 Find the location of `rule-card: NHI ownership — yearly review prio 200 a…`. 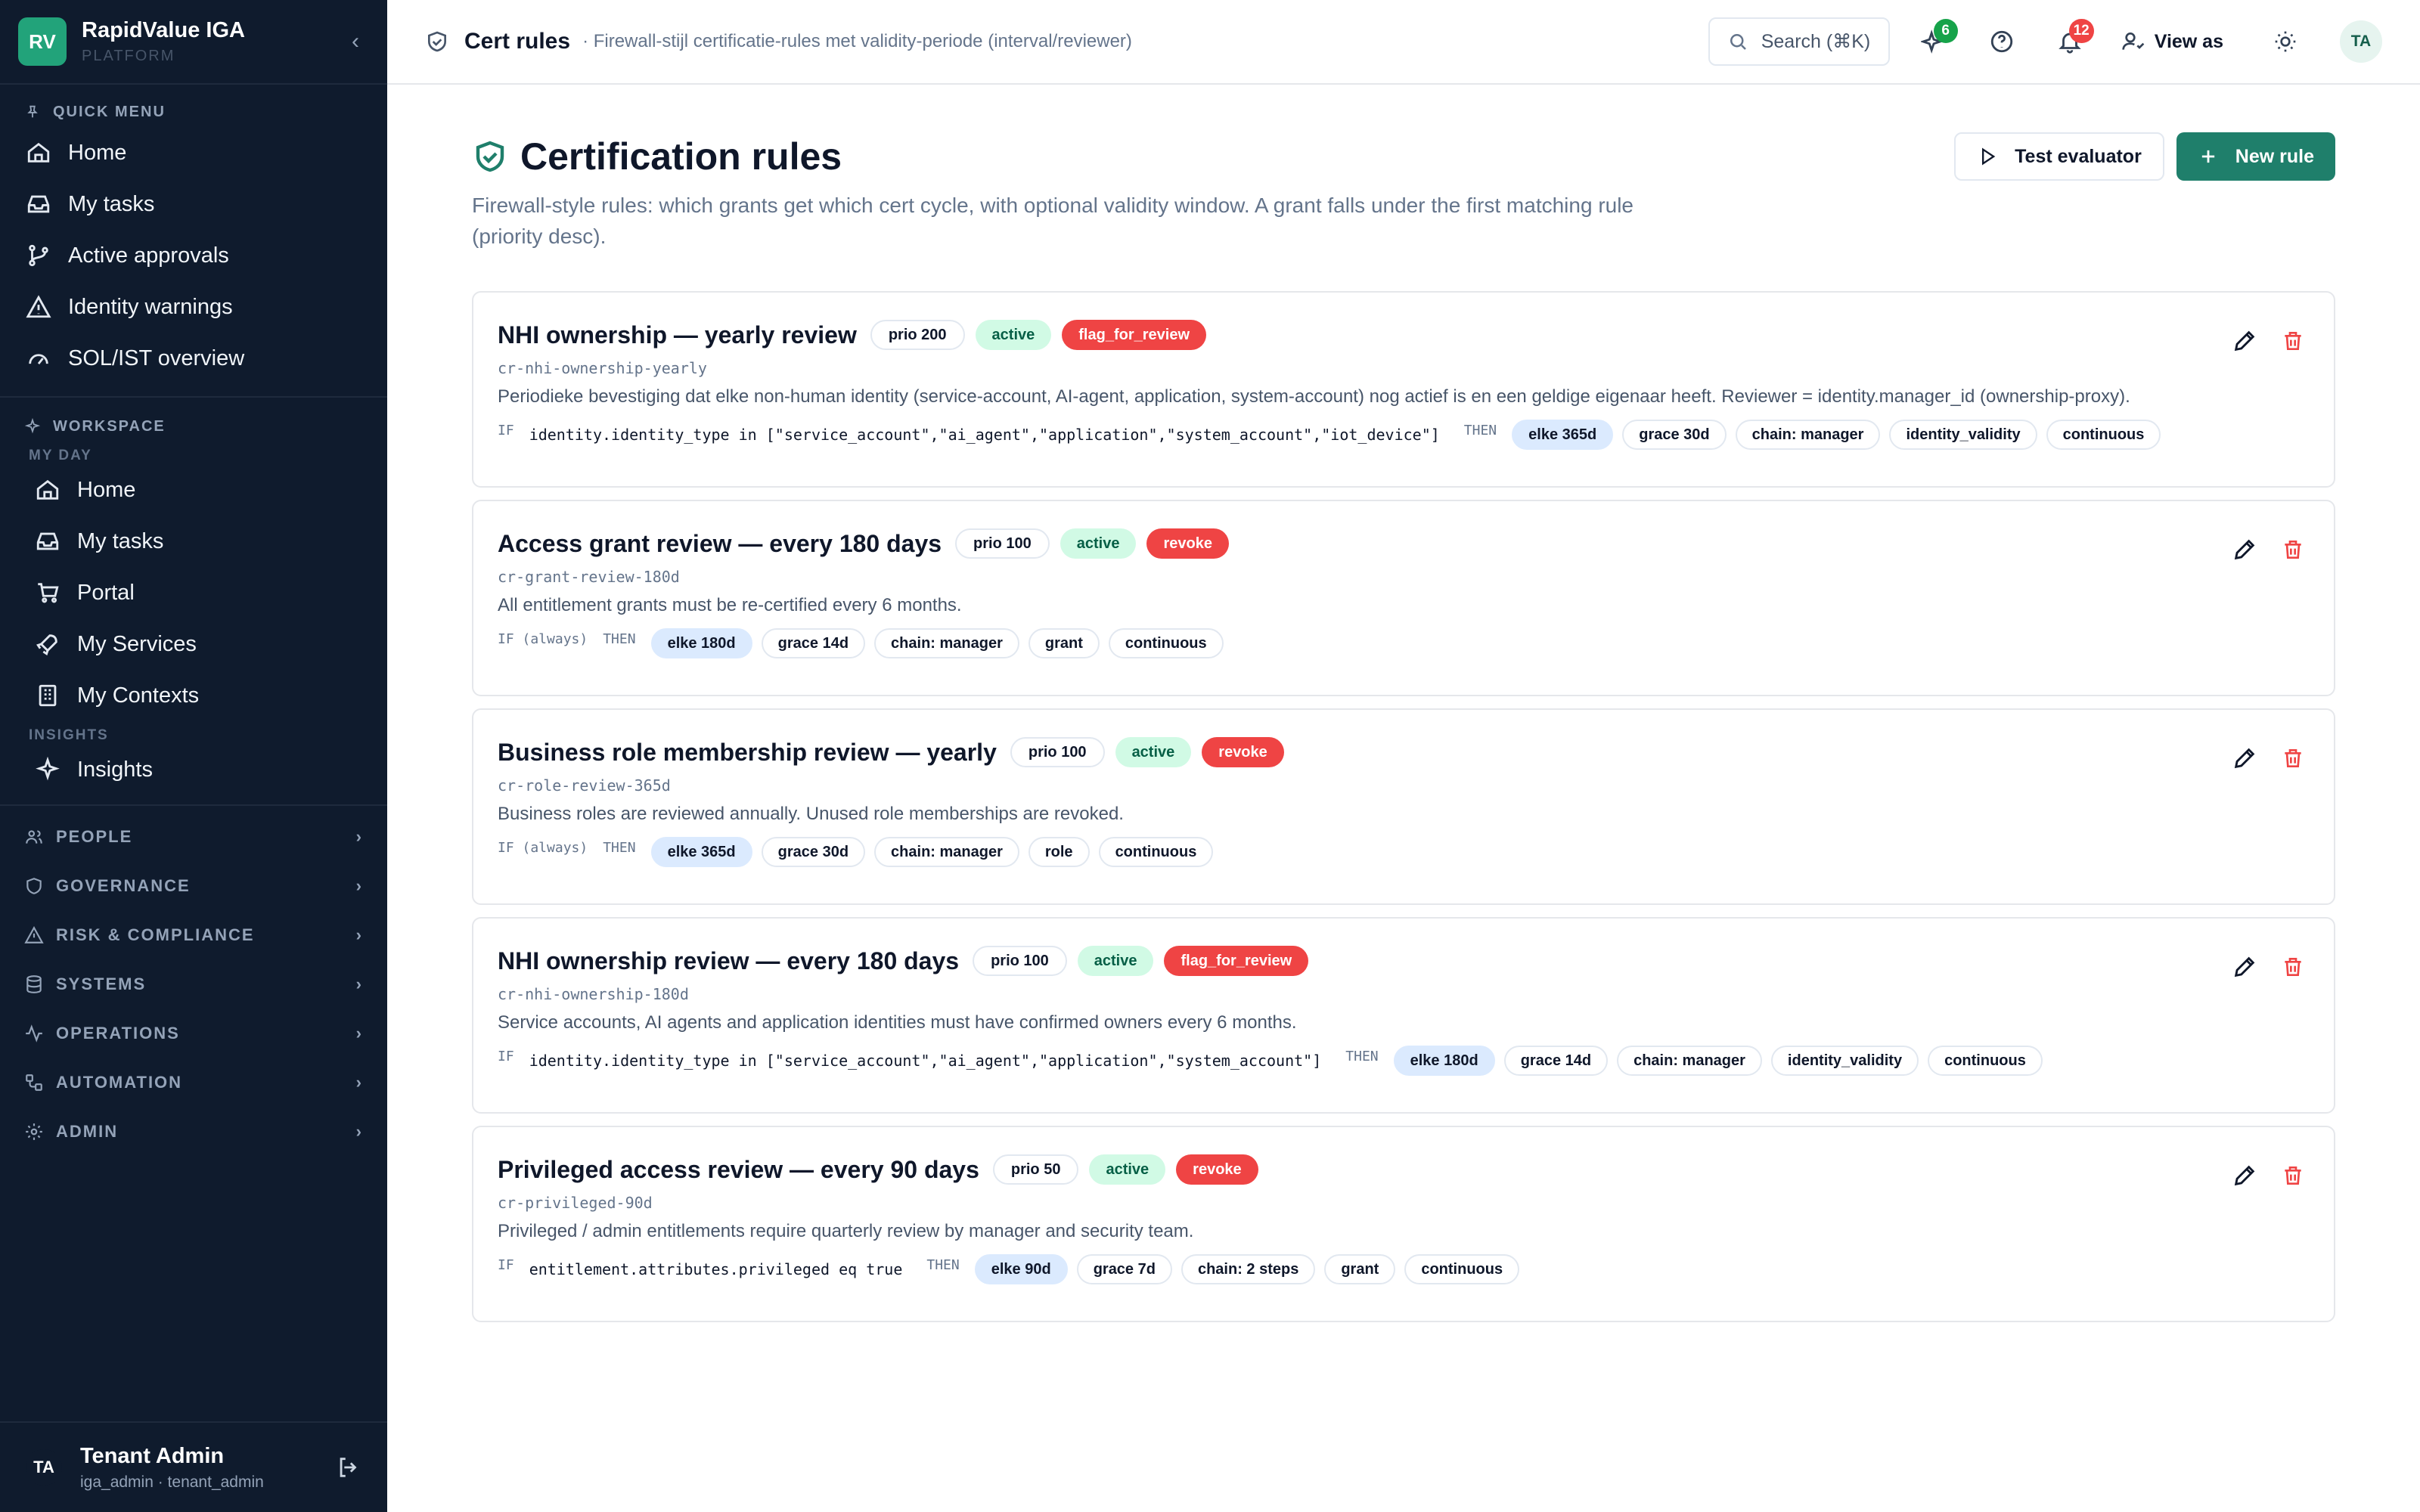

rule-card: NHI ownership — yearly review prio 200 a… is located at coordinates (1403, 389).